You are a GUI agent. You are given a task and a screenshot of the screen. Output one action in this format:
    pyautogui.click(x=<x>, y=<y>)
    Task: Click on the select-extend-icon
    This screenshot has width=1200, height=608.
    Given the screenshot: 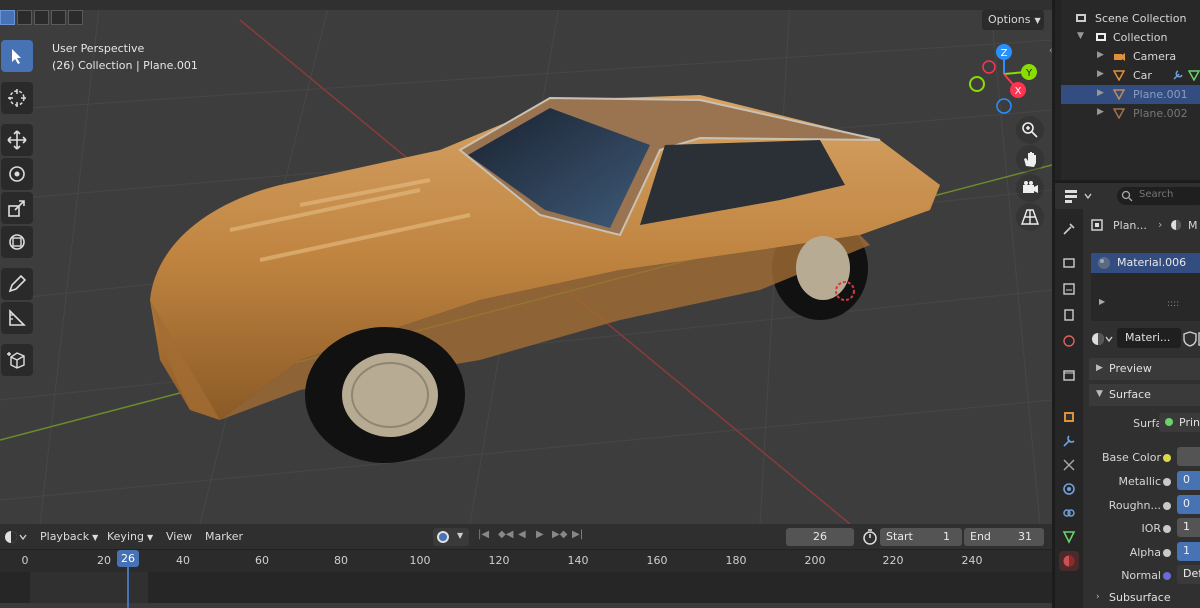 What is the action you would take?
    pyautogui.click(x=24, y=17)
    